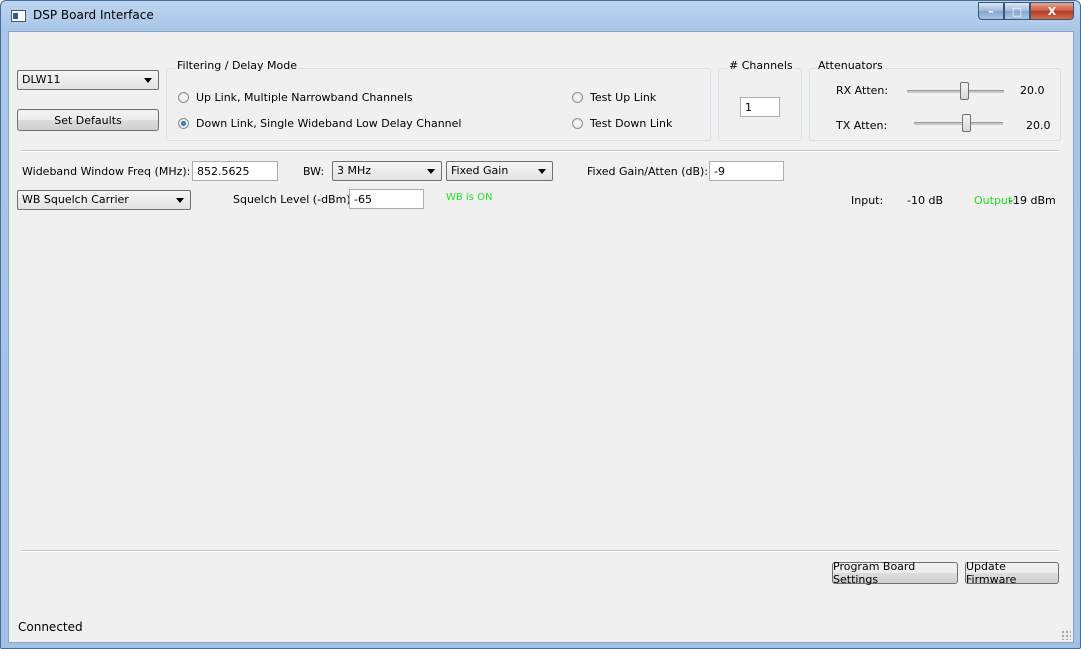 This screenshot has width=1081, height=649. I want to click on fixed-gain-label: Fixed Gain/Atten (dB):, so click(648, 171).